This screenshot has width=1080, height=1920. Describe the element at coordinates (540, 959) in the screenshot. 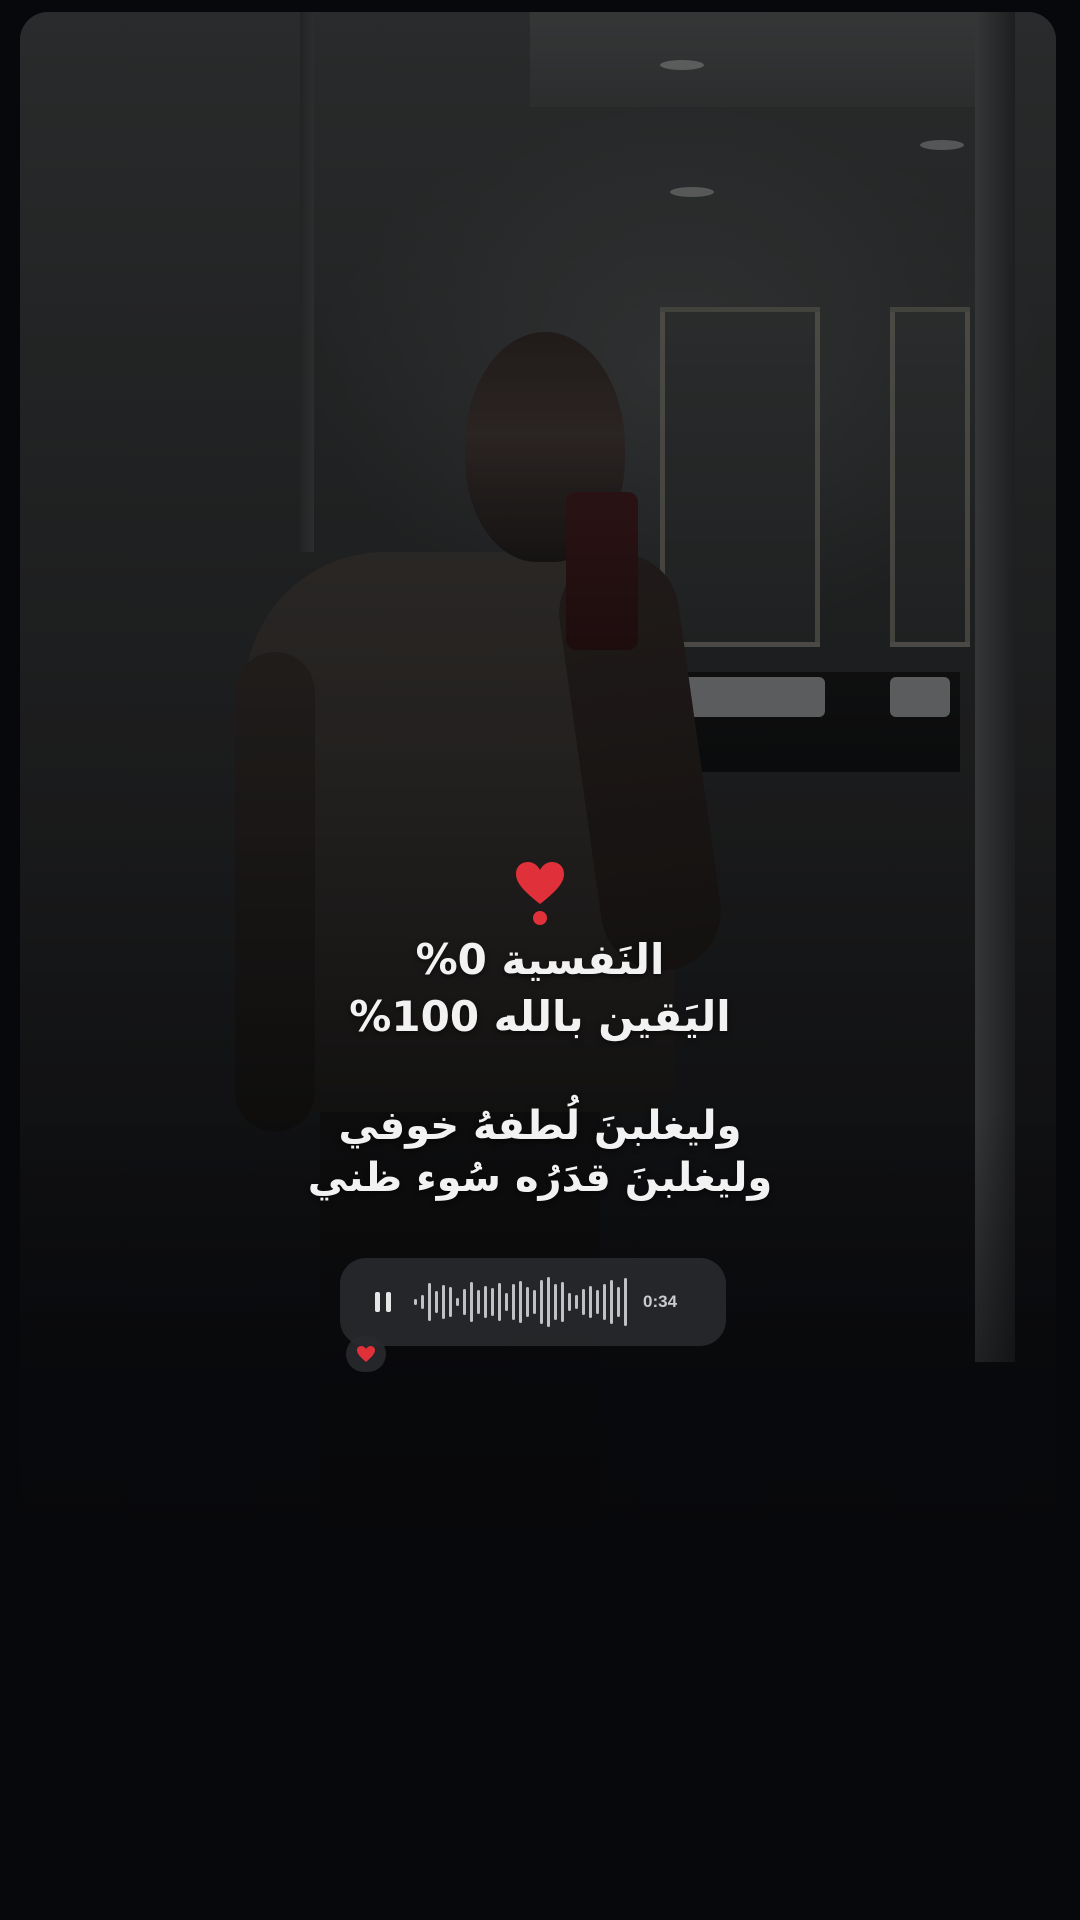

I see `story-line: النَفسية 0%` at that location.